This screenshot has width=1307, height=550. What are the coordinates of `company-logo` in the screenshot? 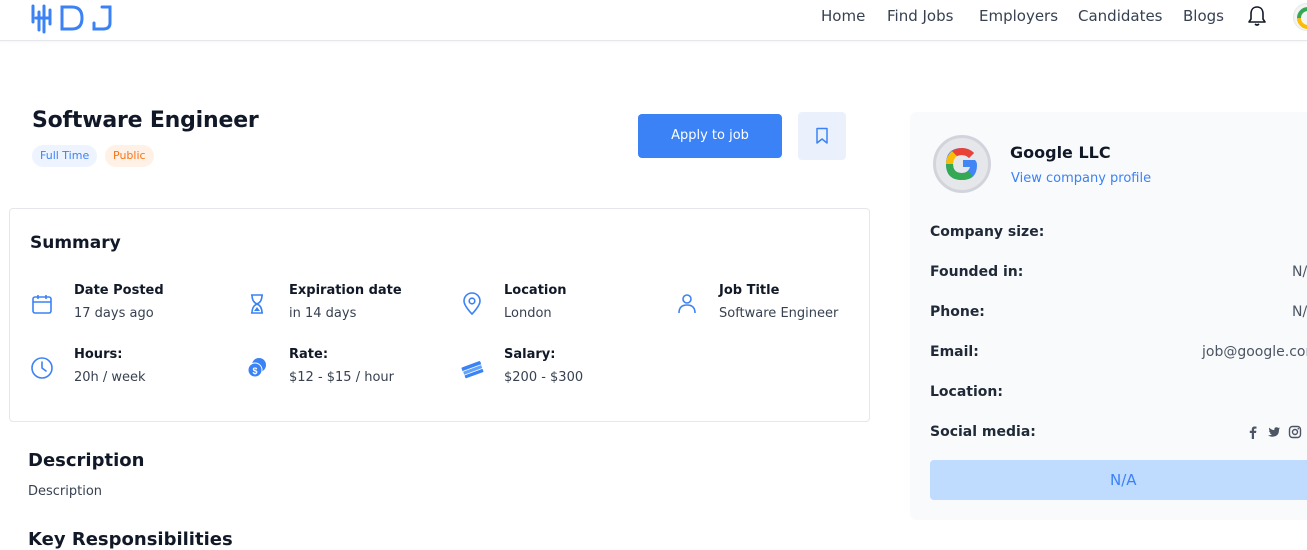 It's located at (962, 164).